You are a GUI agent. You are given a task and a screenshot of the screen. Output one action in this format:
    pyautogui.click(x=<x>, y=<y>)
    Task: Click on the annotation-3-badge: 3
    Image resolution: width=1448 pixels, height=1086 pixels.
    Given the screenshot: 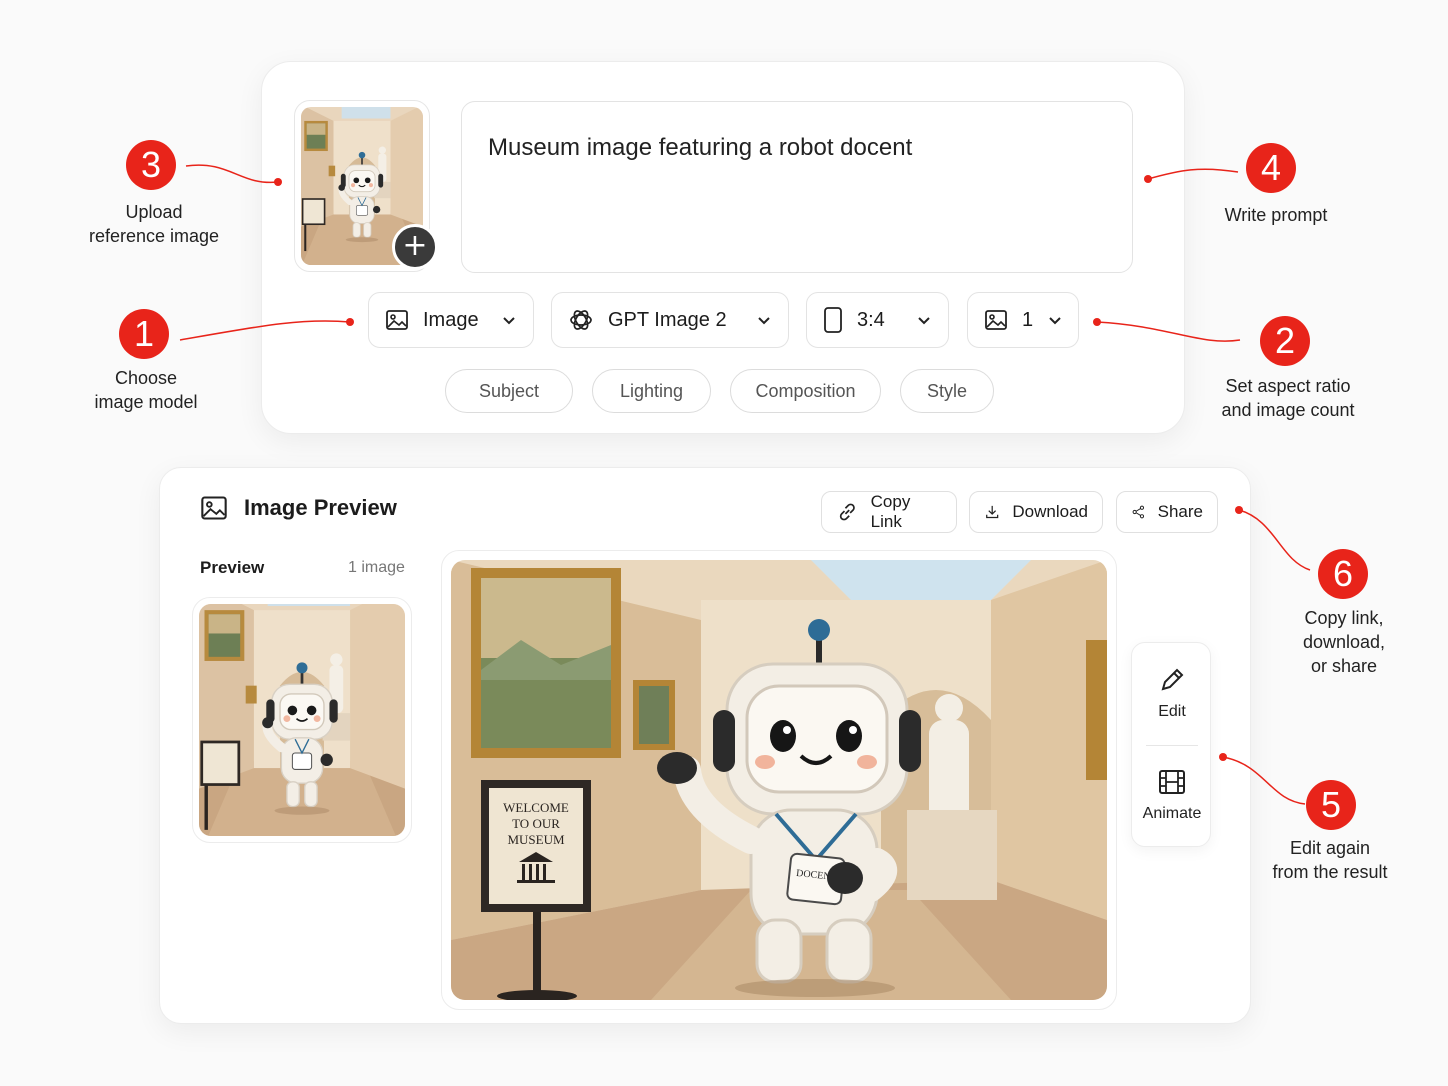 What is the action you would take?
    pyautogui.click(x=151, y=165)
    